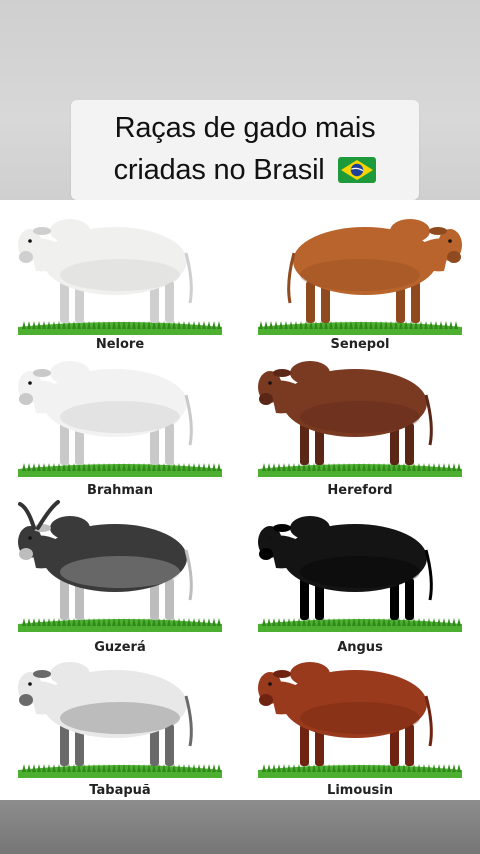  What do you see at coordinates (219, 170) in the screenshot?
I see `title-line-2-text: criadas no Brasil` at bounding box center [219, 170].